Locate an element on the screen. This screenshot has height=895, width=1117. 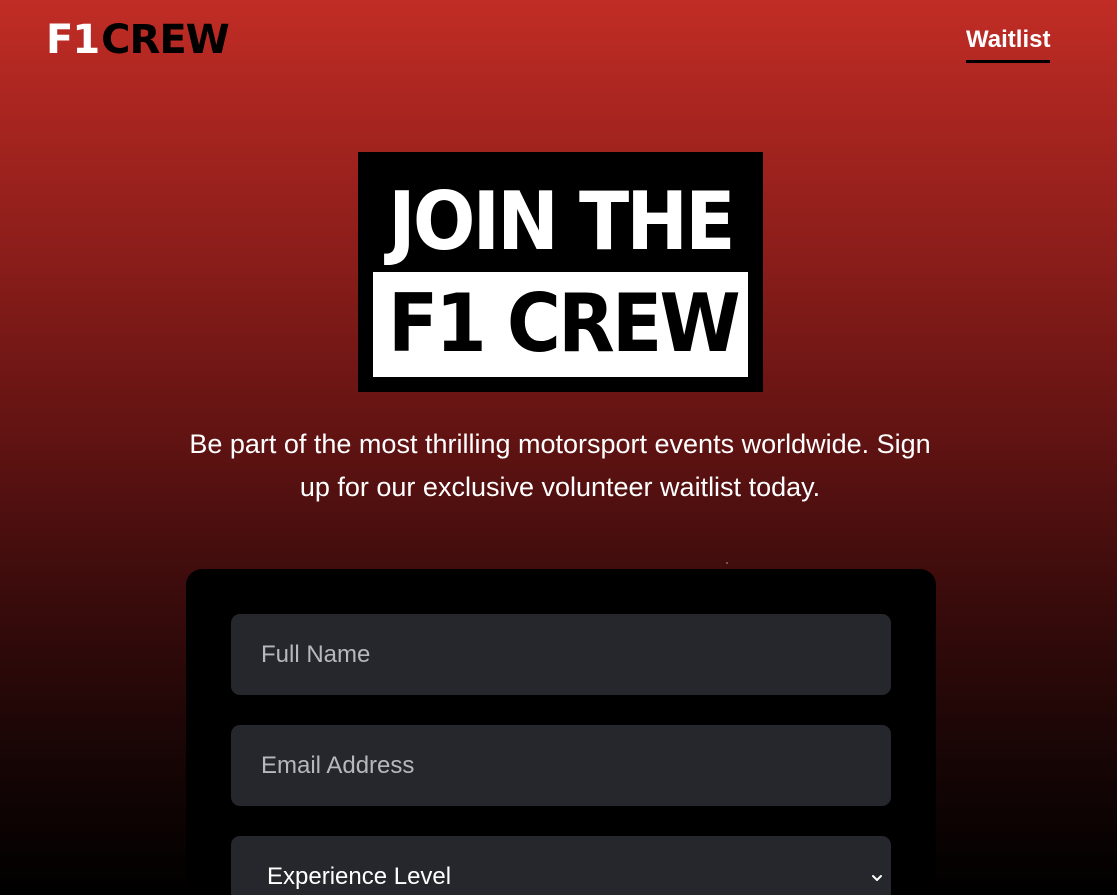
hero-title-box: JOIN THE F1 CREW is located at coordinates (560, 272).